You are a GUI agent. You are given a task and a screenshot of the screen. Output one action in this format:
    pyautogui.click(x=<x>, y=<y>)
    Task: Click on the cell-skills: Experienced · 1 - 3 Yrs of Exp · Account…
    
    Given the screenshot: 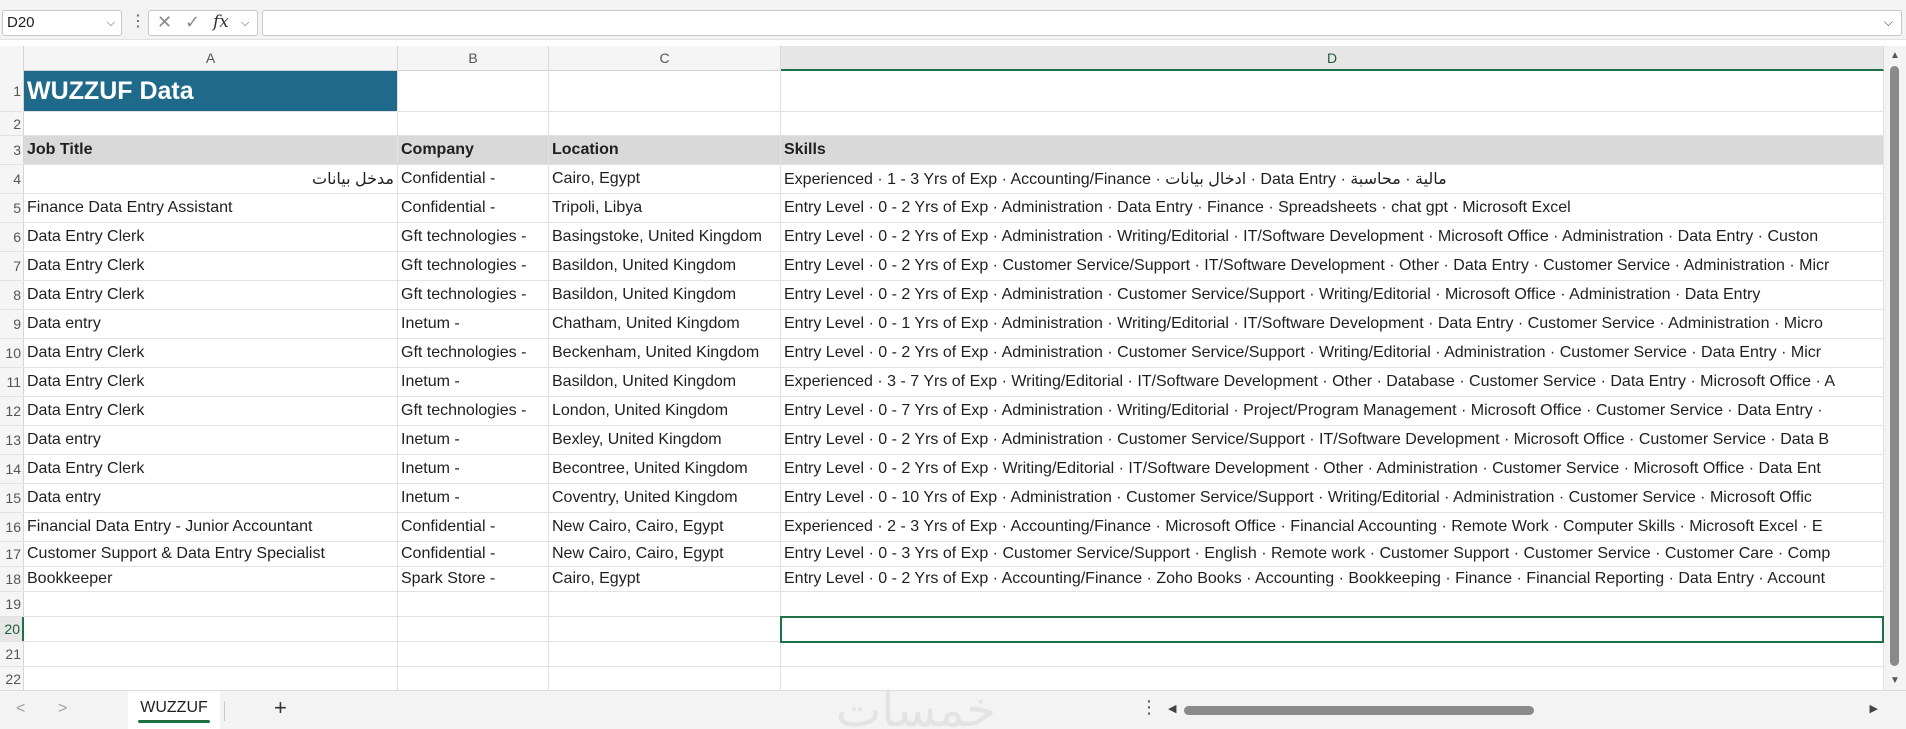 What is the action you would take?
    pyautogui.click(x=1332, y=179)
    